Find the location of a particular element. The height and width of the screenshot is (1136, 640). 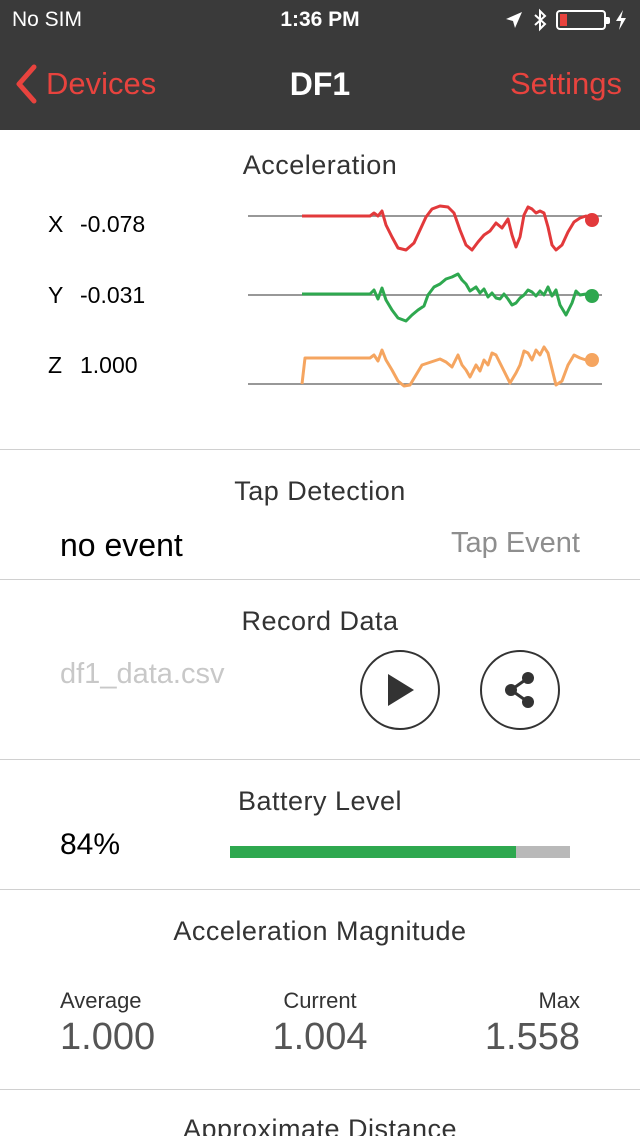

status-bar: No SIM 1:36 PM is located at coordinates (320, 20).